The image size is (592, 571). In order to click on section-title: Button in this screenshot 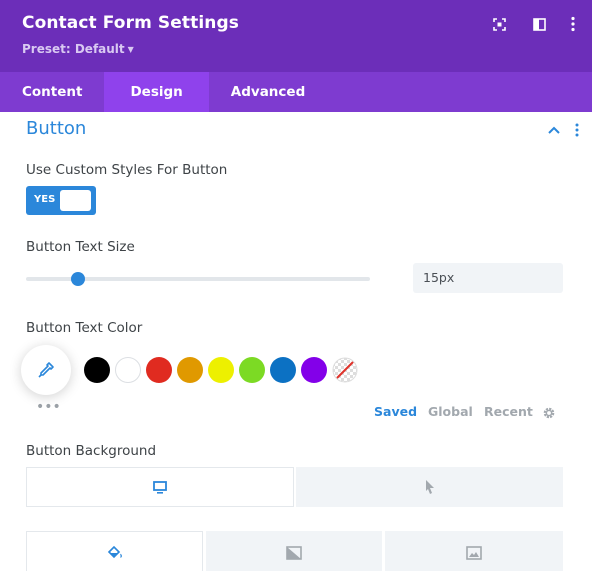, I will do `click(56, 128)`.